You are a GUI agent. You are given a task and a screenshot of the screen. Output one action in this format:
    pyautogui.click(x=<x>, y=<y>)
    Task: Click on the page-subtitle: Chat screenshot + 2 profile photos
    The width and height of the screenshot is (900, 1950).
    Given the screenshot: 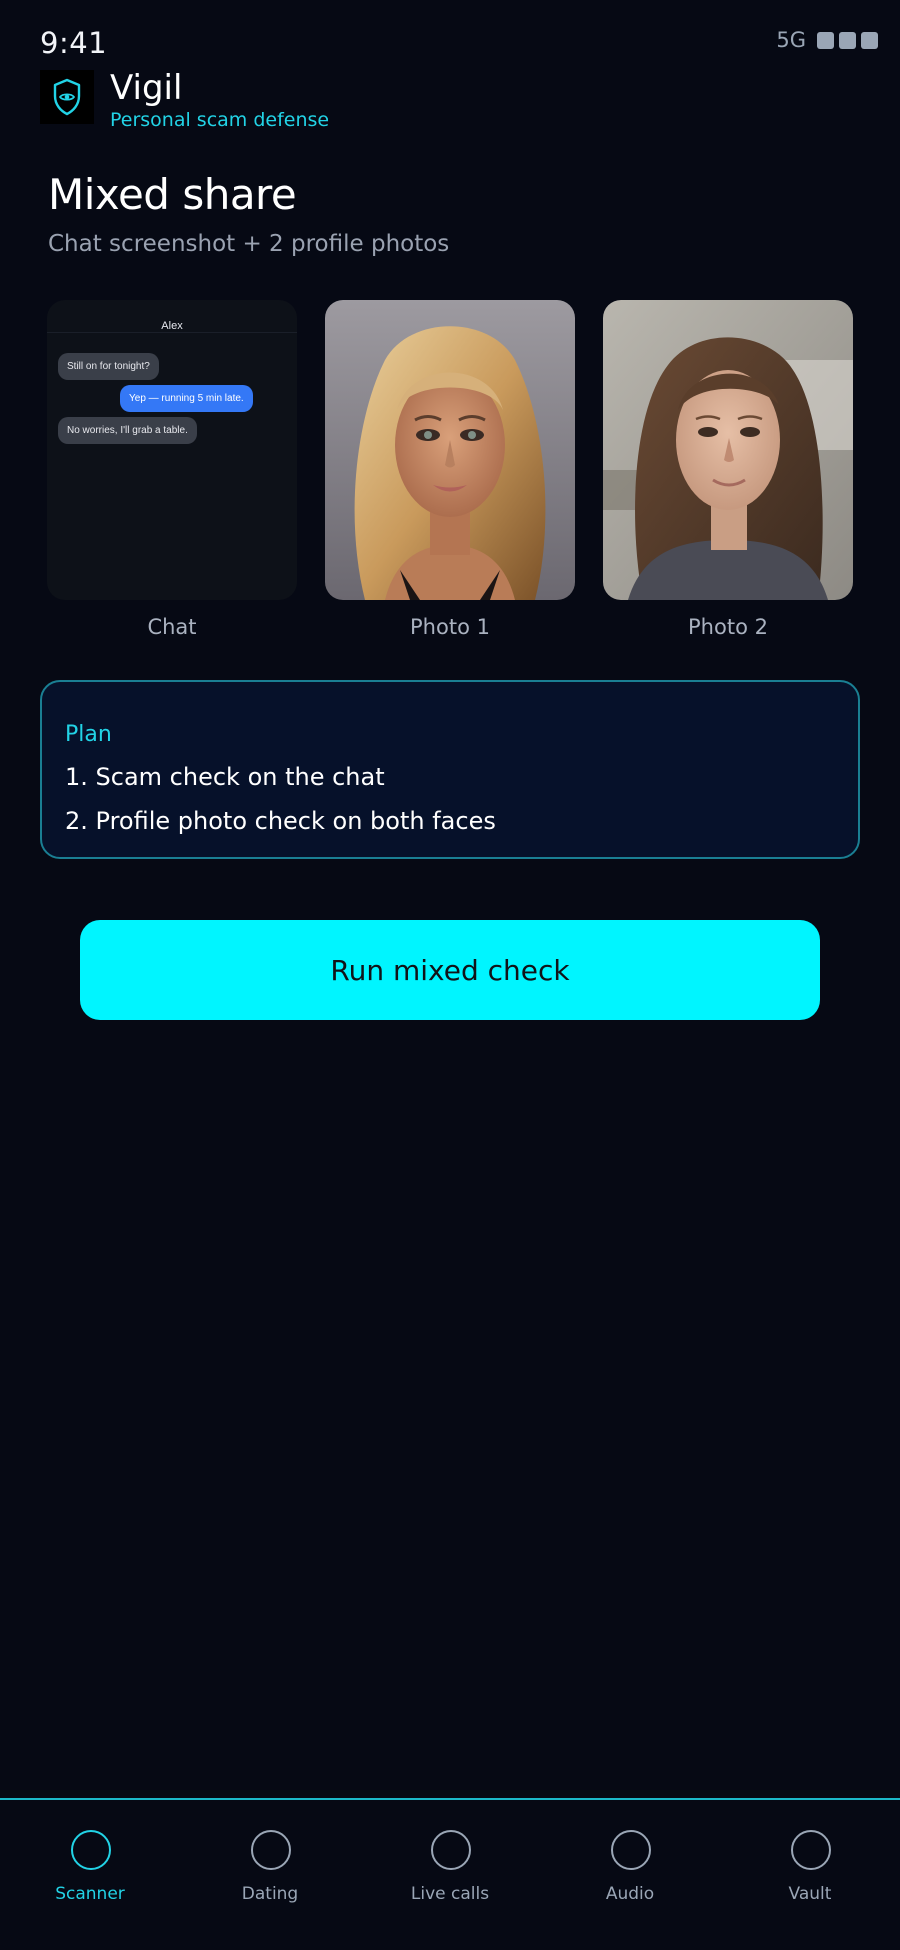 What is the action you would take?
    pyautogui.click(x=249, y=244)
    